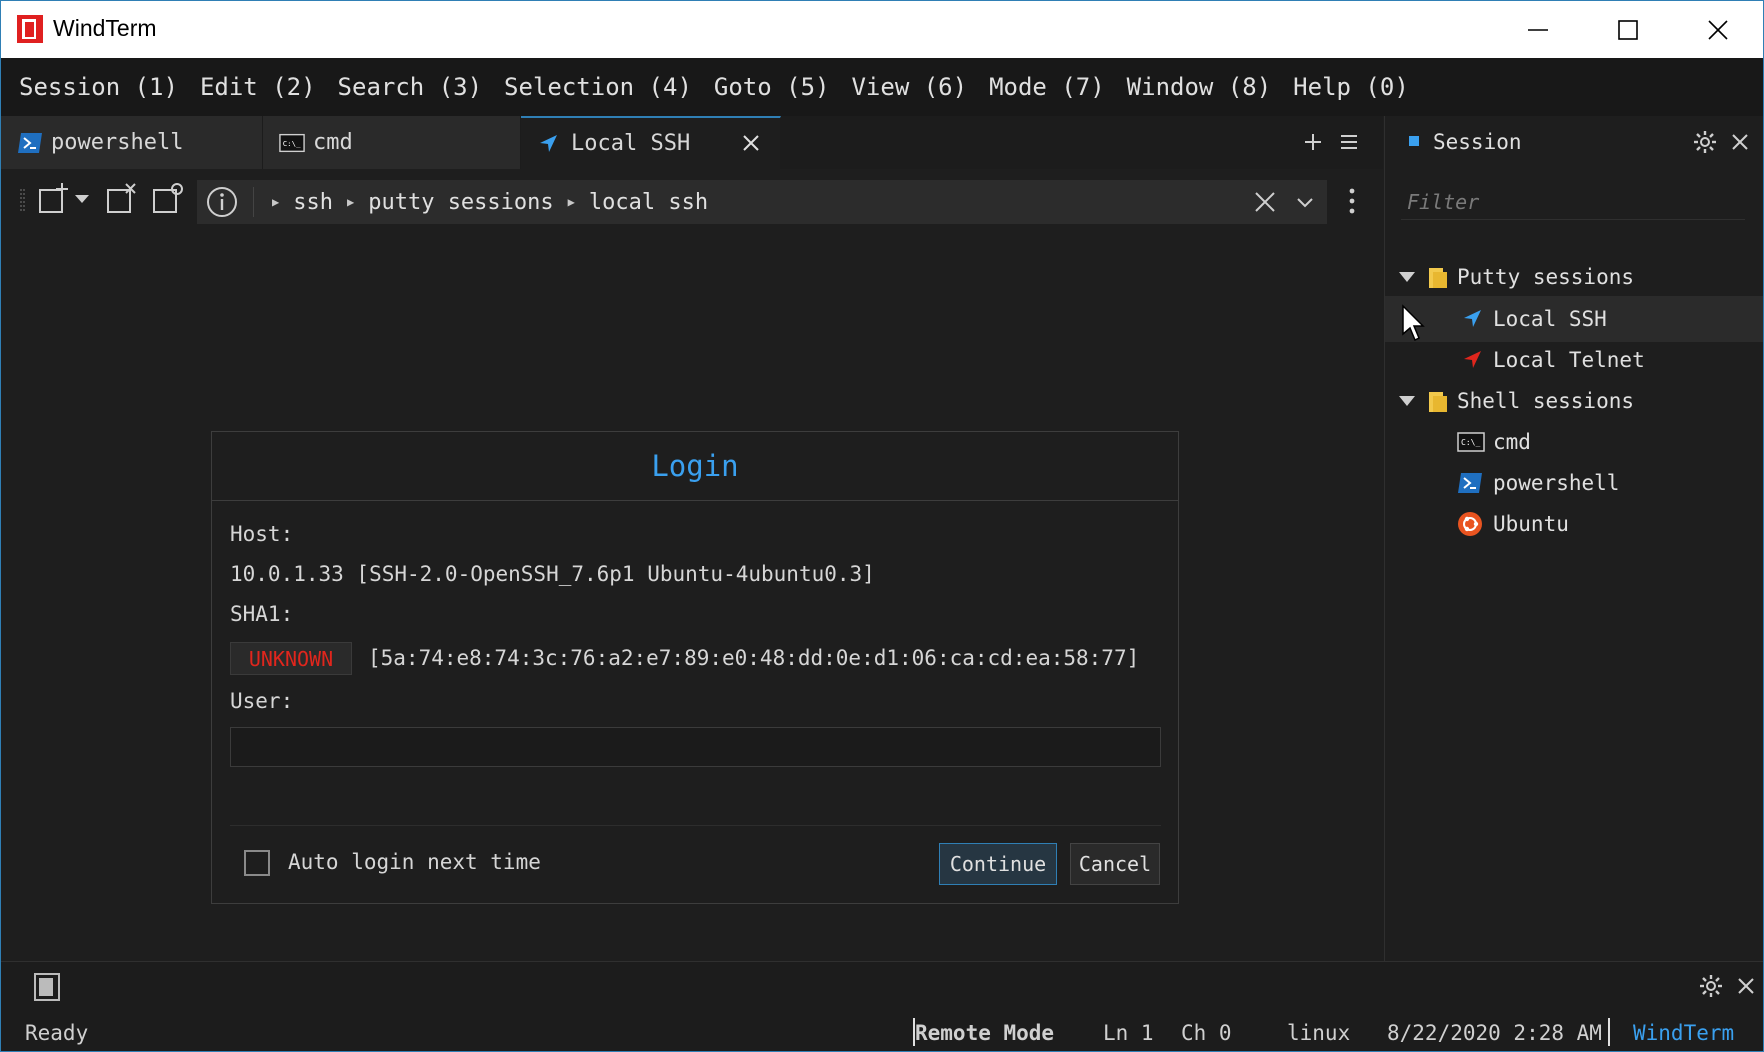 The image size is (1764, 1052). I want to click on menu-session: Session (1), so click(98, 87).